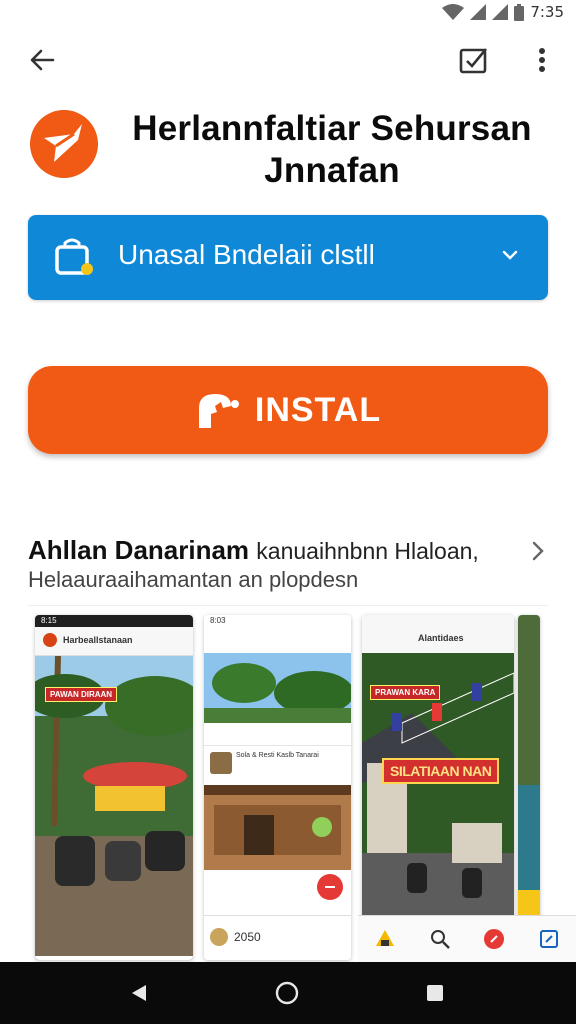  What do you see at coordinates (253, 550) in the screenshot?
I see `about-title: Ahllan Danarinam kanuaihnbnn Hlaloan,` at bounding box center [253, 550].